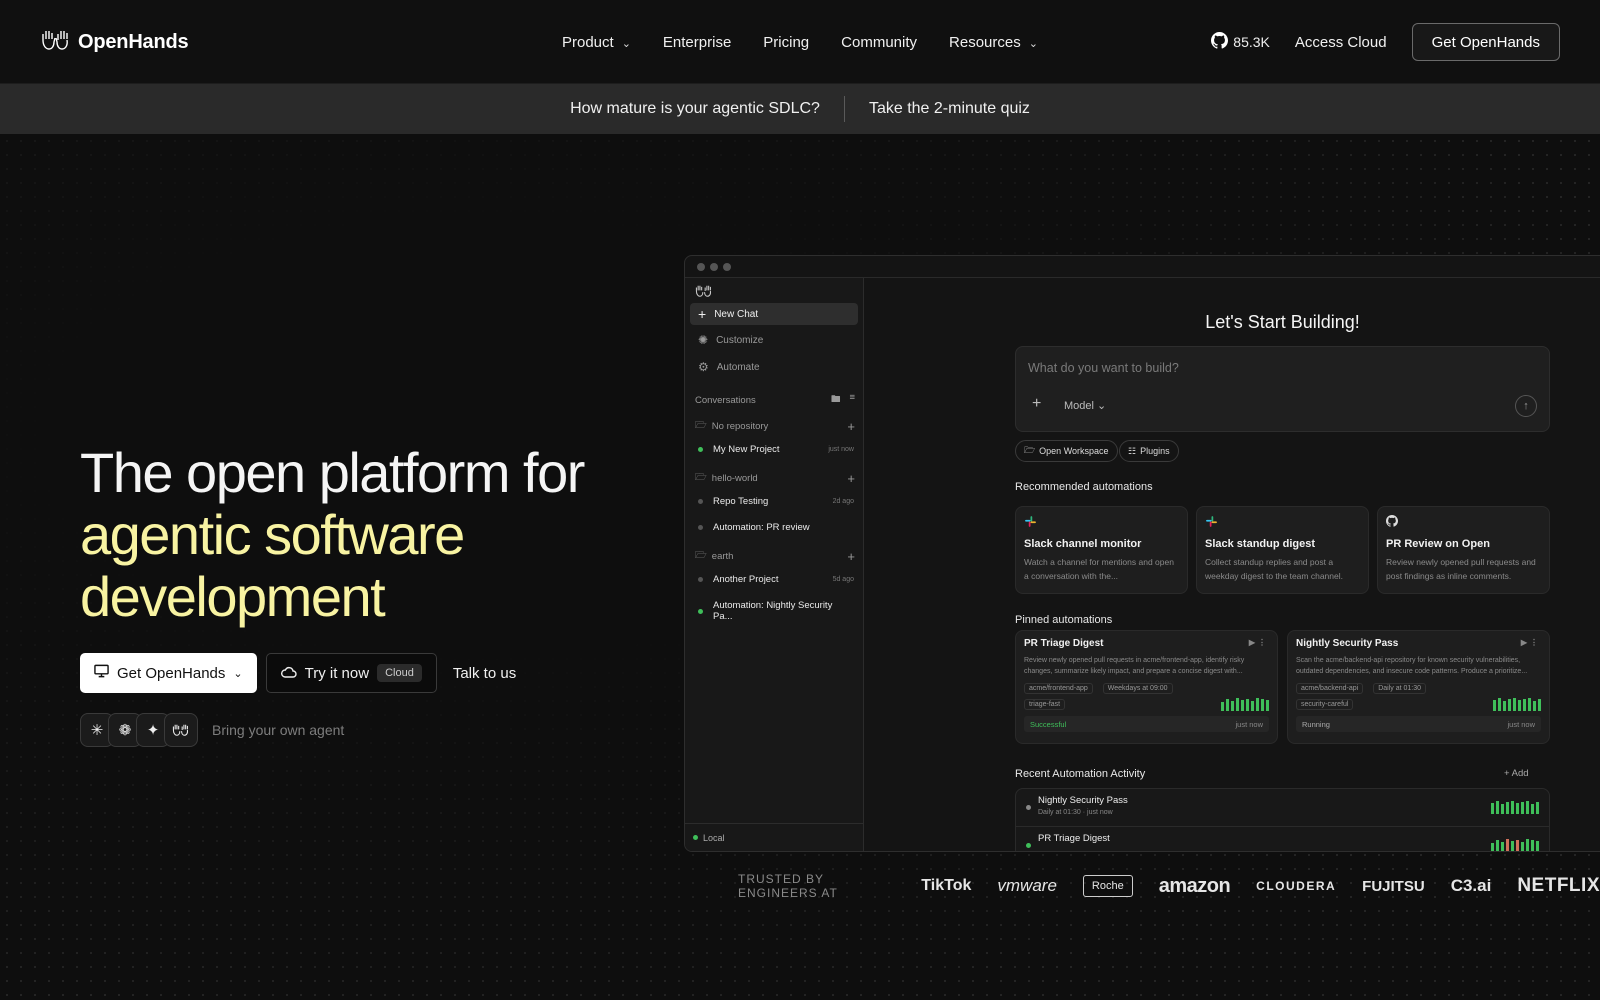  Describe the element at coordinates (1240, 42) in the screenshot. I see `github-stars-link: 85.3K` at that location.